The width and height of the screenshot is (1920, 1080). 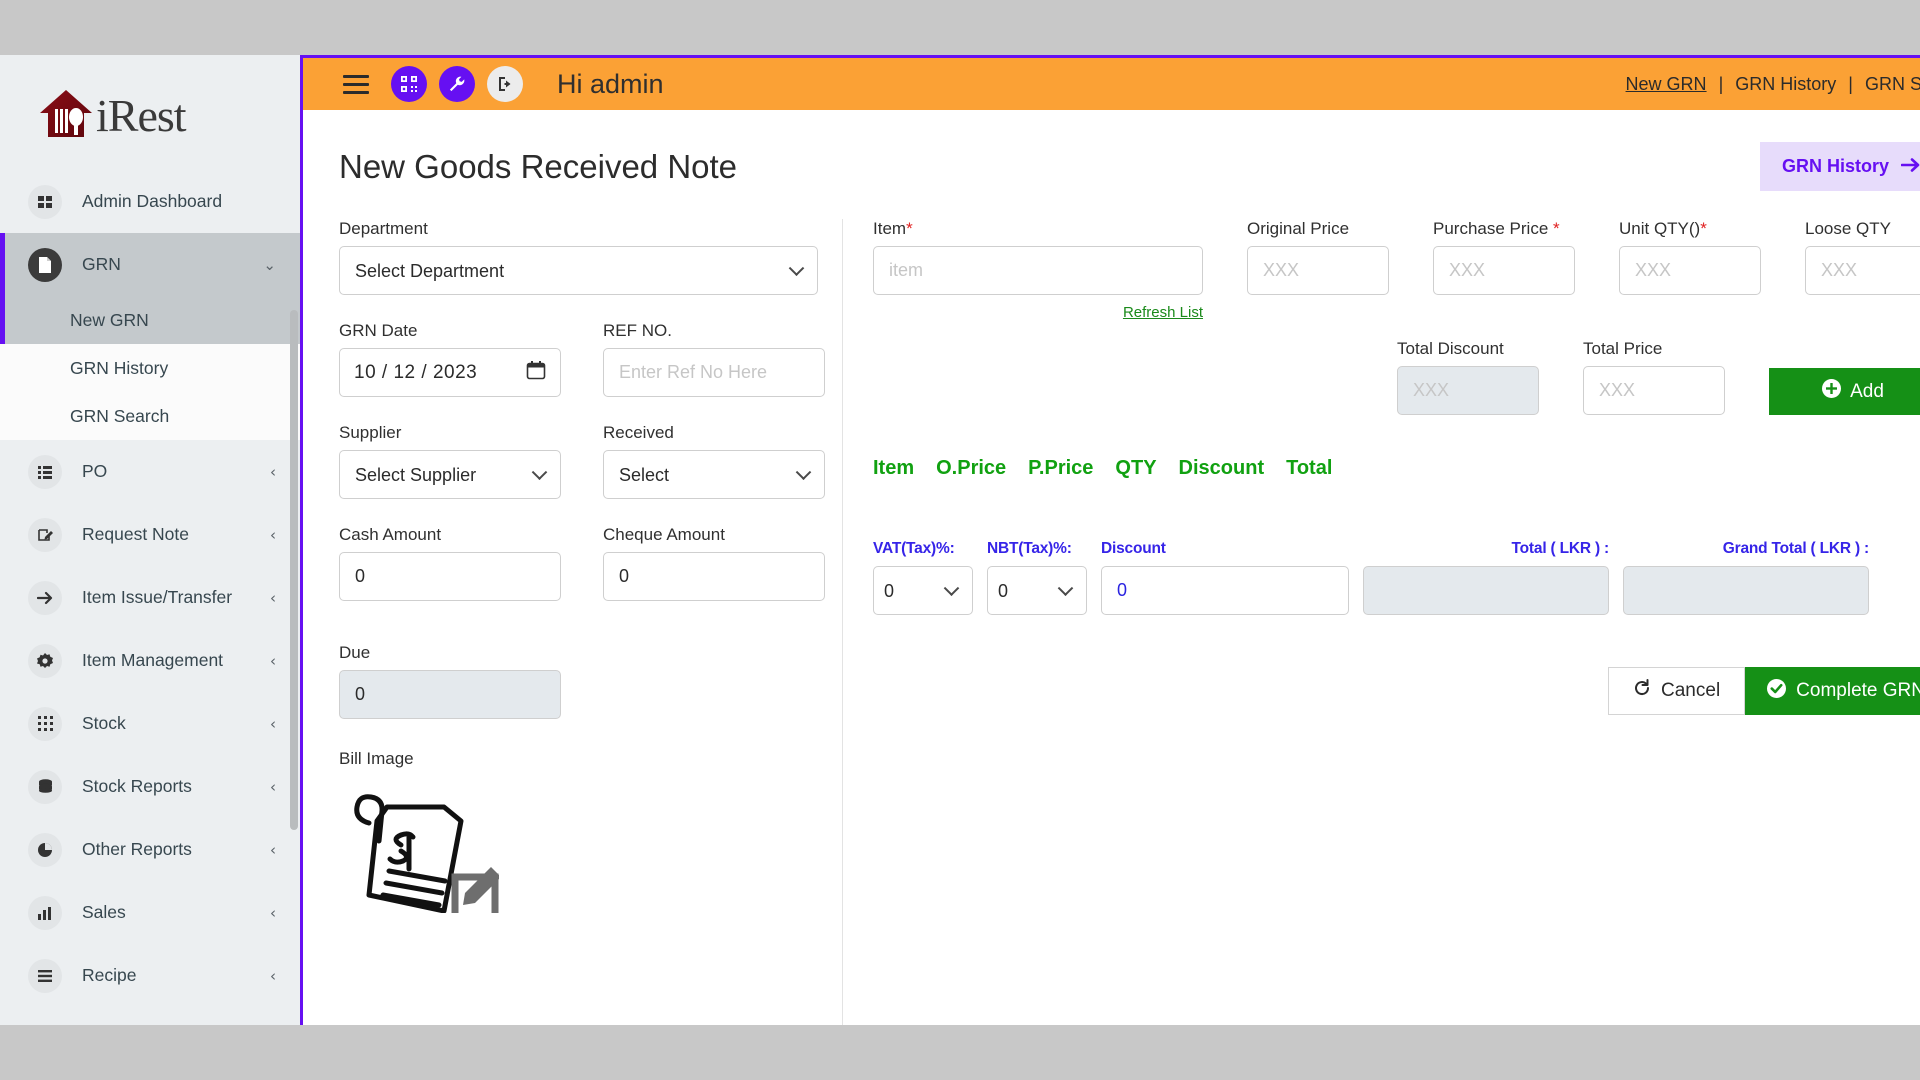 I want to click on loose-qty-input, so click(x=1862, y=270).